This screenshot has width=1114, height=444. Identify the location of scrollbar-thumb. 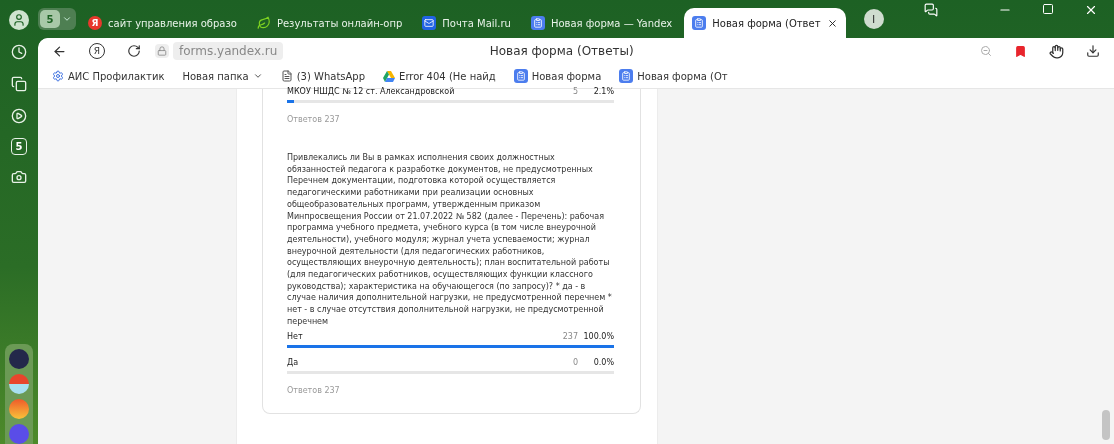
(1106, 425).